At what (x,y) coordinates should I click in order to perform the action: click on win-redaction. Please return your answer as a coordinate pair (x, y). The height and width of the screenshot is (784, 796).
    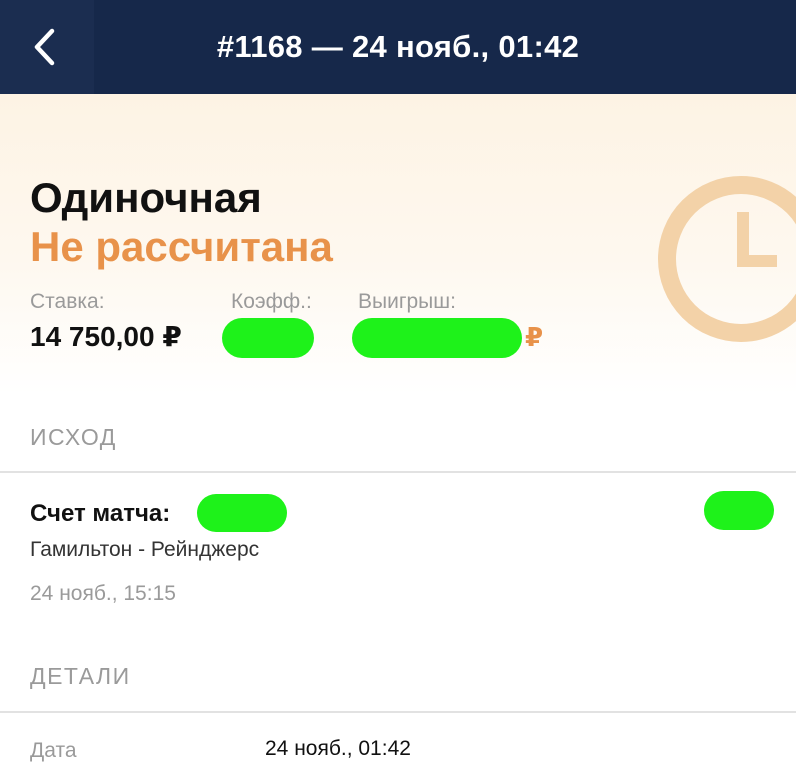
    Looking at the image, I should click on (437, 338).